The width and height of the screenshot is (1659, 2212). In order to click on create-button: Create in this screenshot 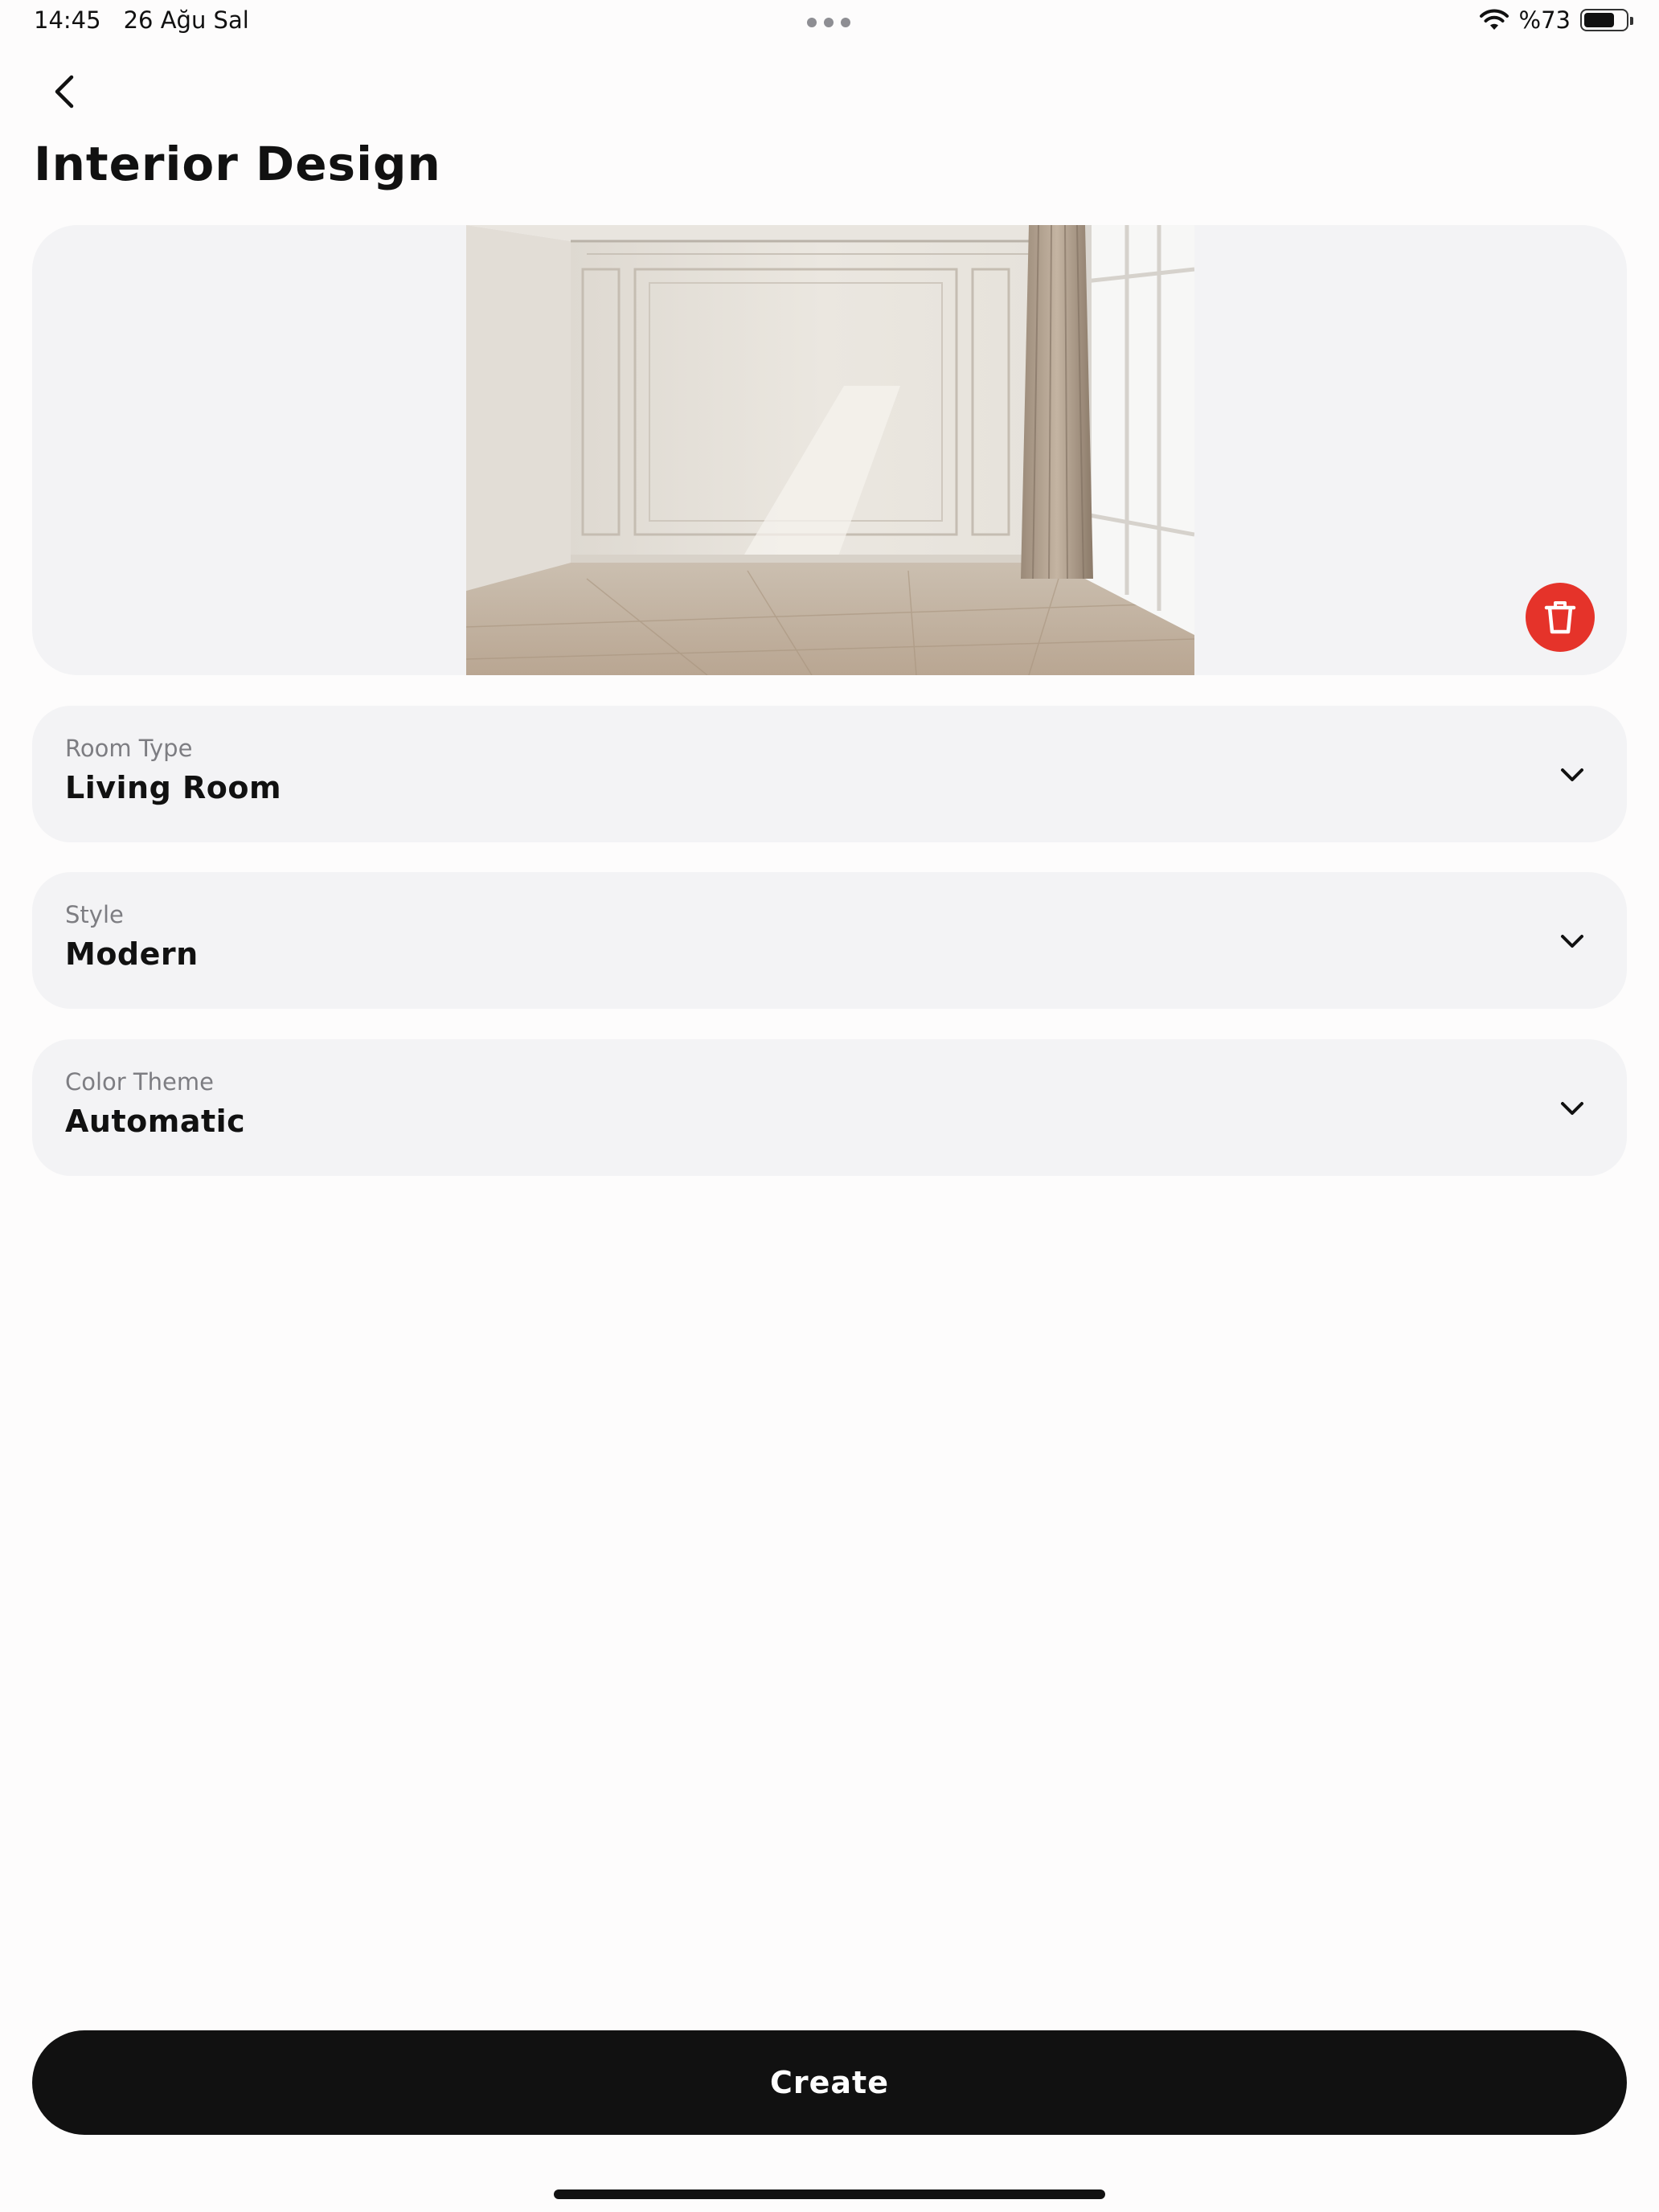, I will do `click(829, 2082)`.